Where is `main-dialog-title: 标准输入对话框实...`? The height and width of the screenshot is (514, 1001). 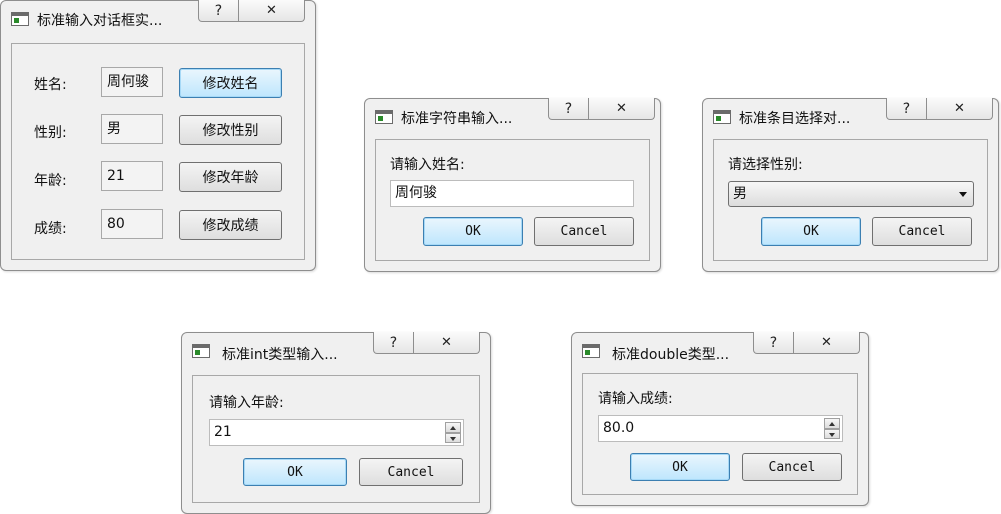 main-dialog-title: 标准输入对话框实... is located at coordinates (100, 21).